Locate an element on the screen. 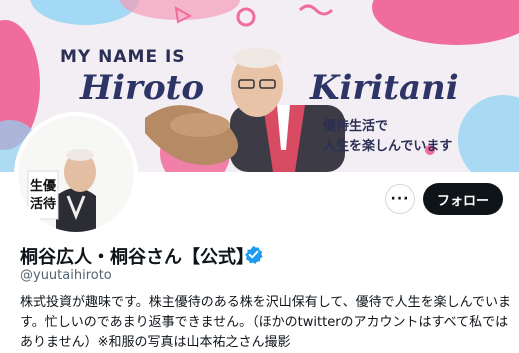 Image resolution: width=519 pixels, height=353 pixels. banner-first-name: Hiroto is located at coordinates (142, 88).